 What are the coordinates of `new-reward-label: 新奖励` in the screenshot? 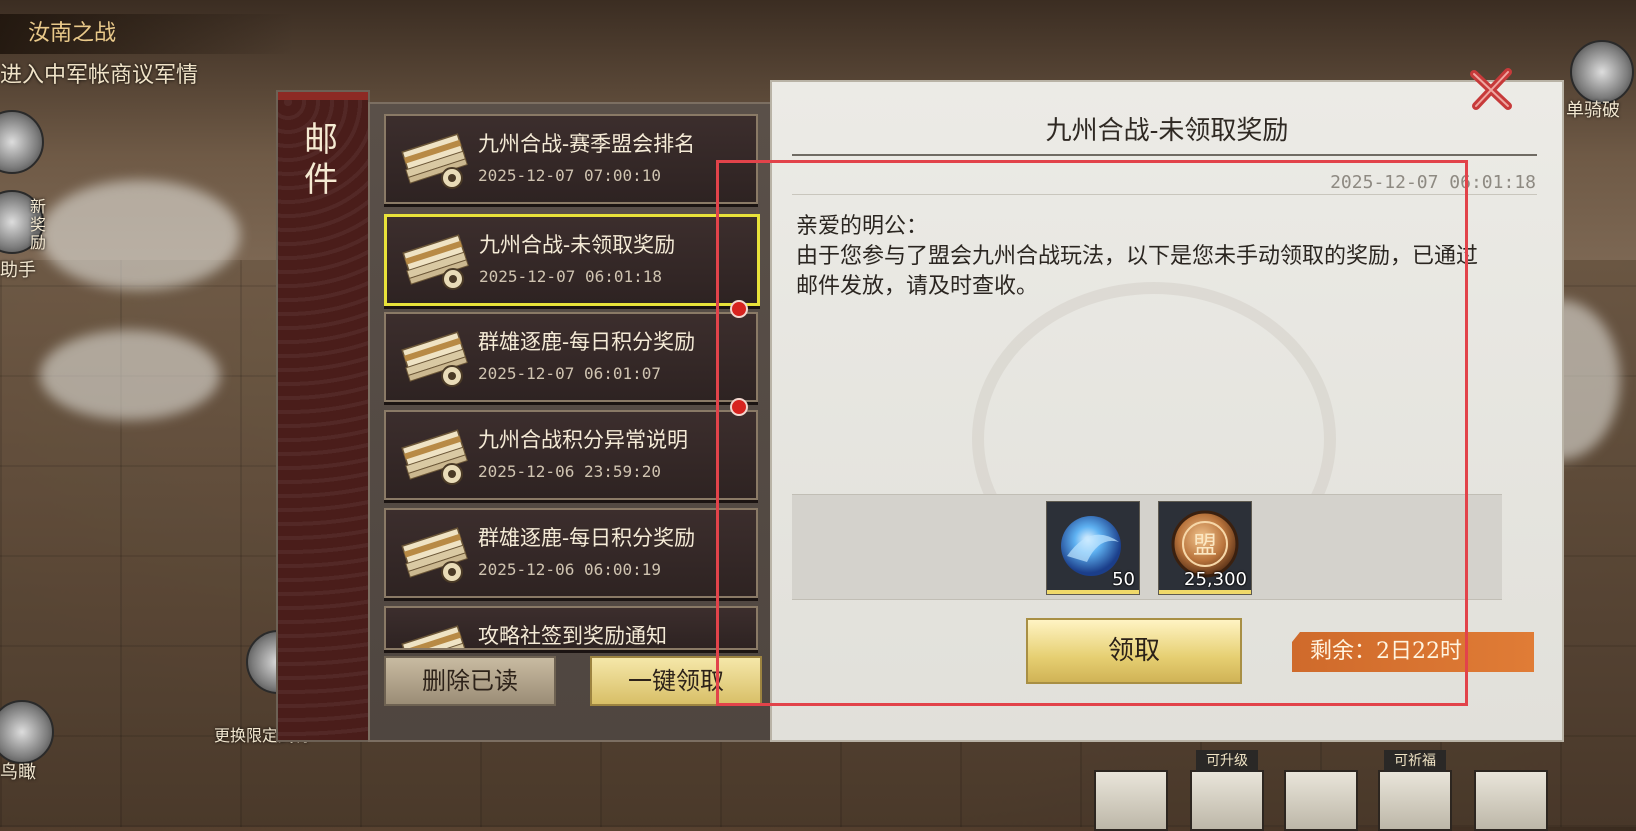 It's located at (38, 224).